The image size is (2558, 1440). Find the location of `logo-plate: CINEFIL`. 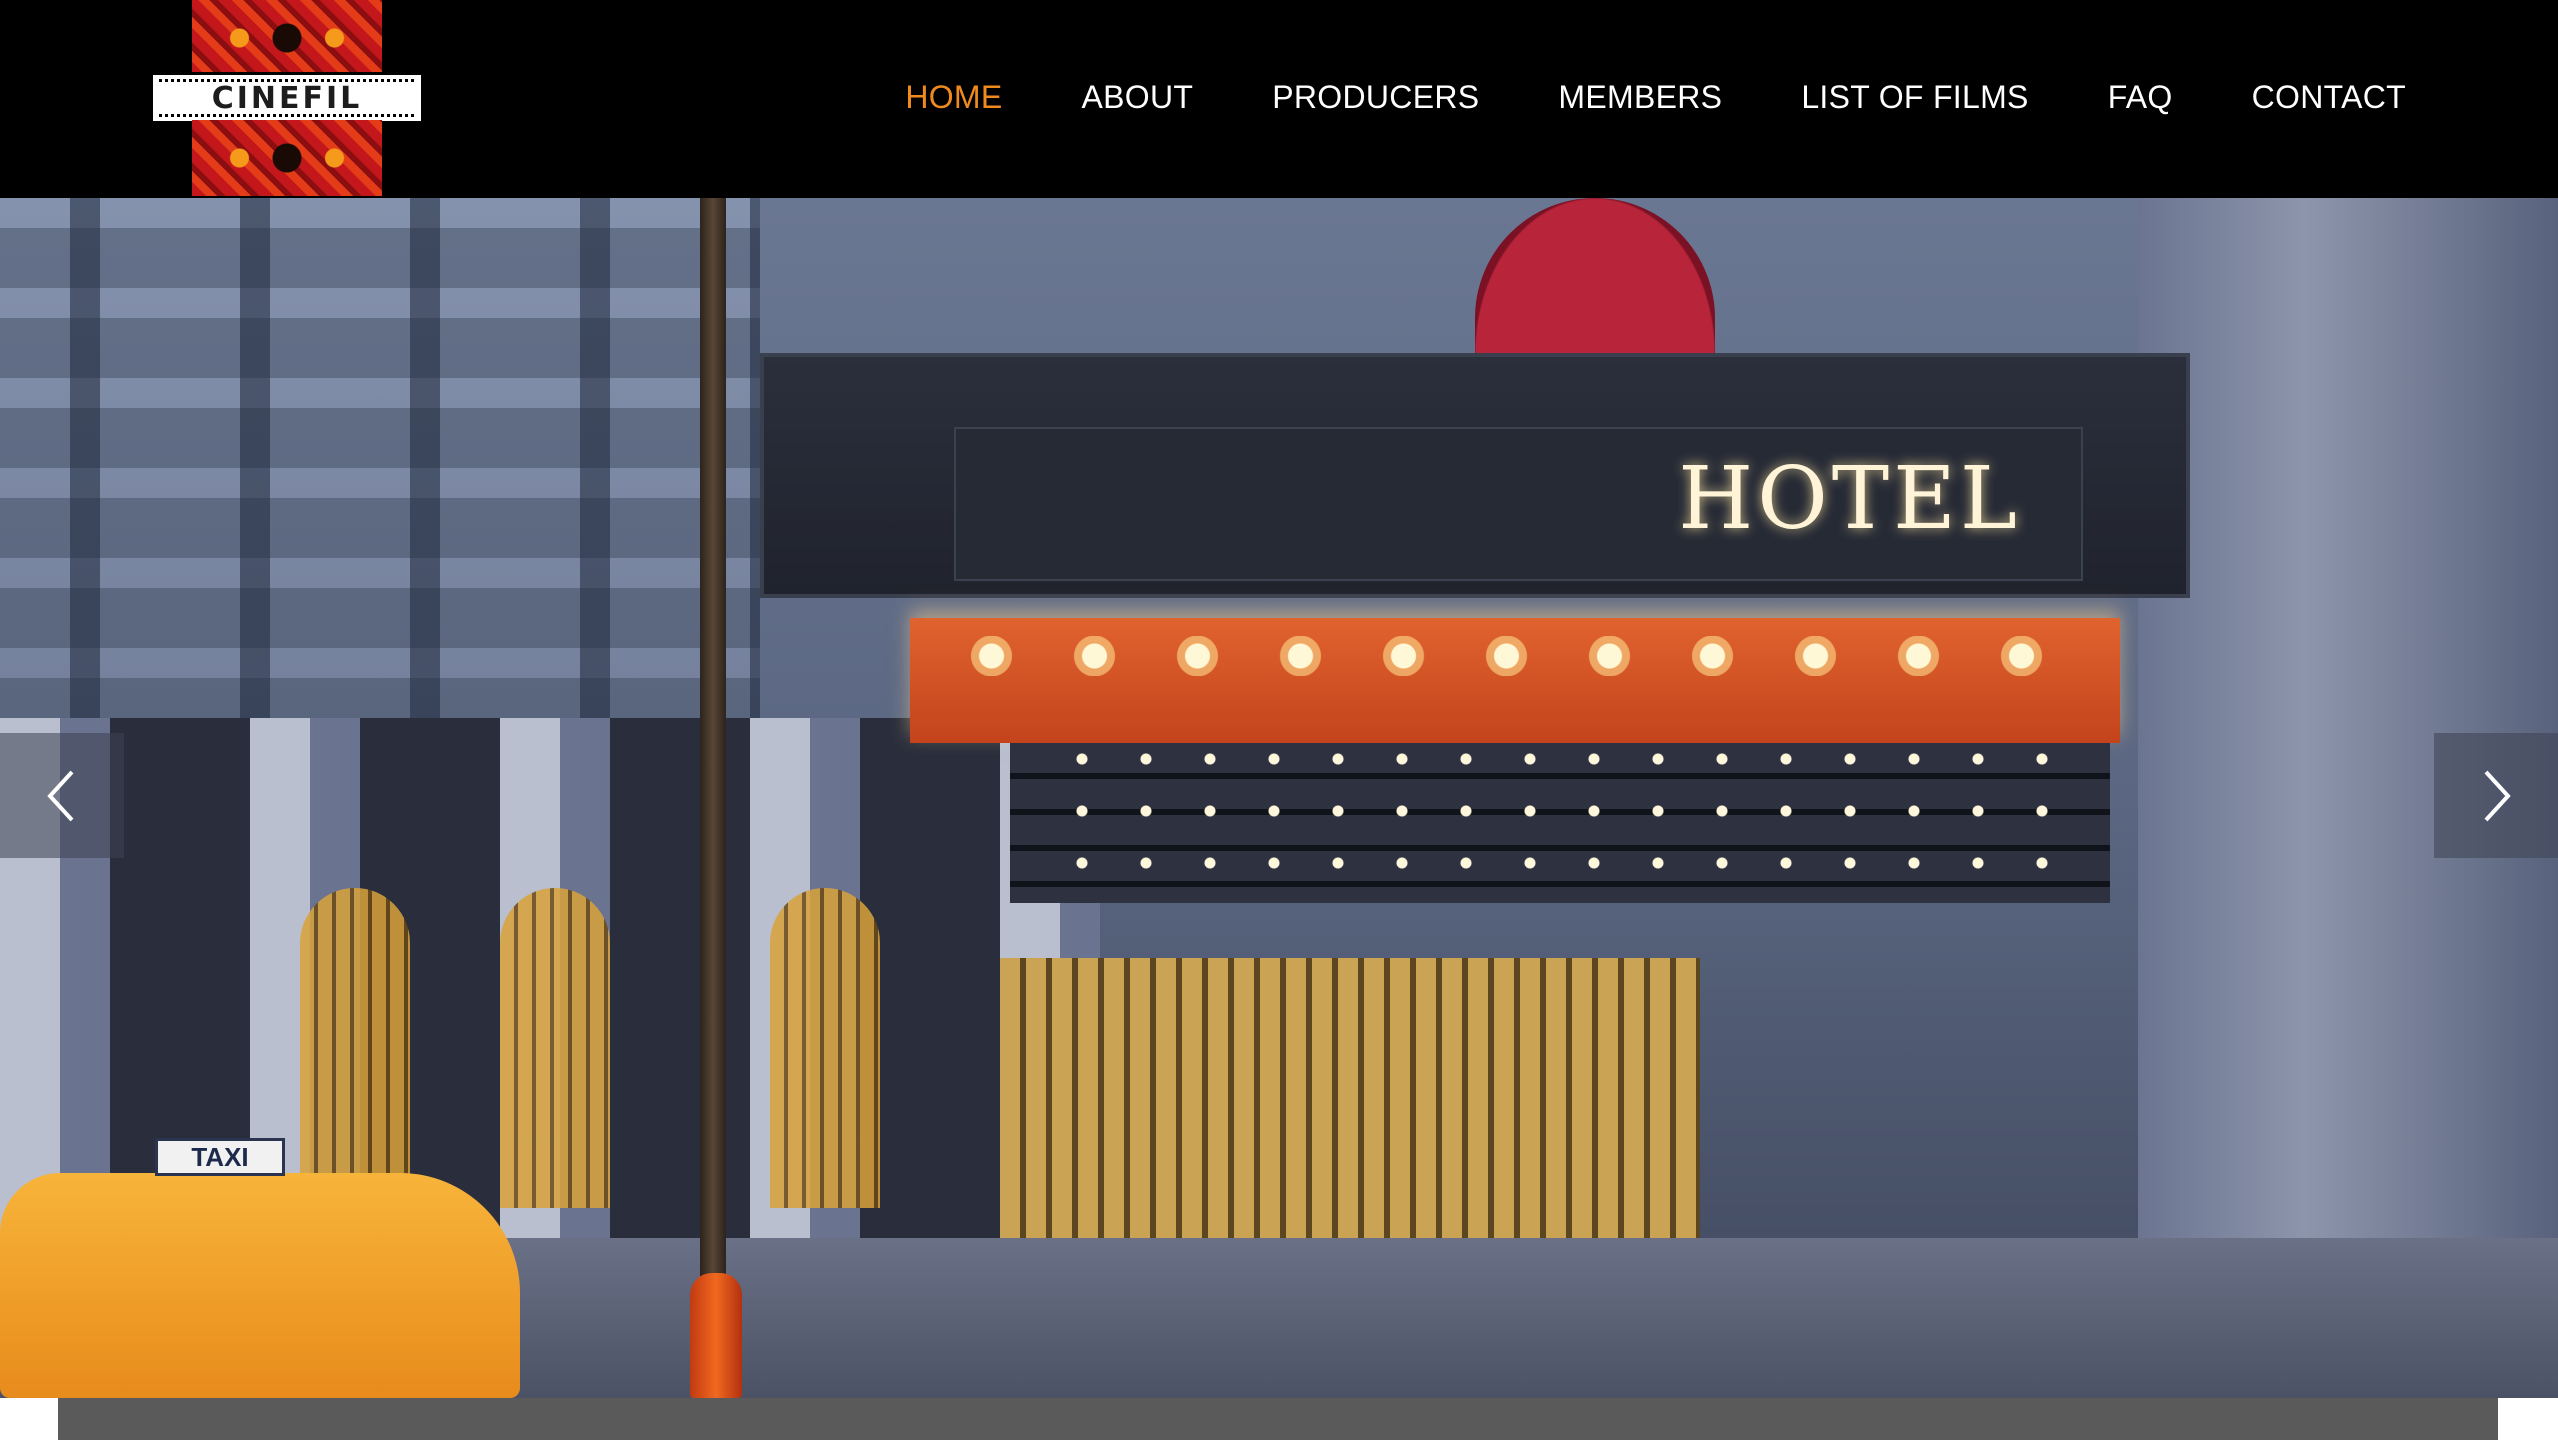

logo-plate: CINEFIL is located at coordinates (287, 98).